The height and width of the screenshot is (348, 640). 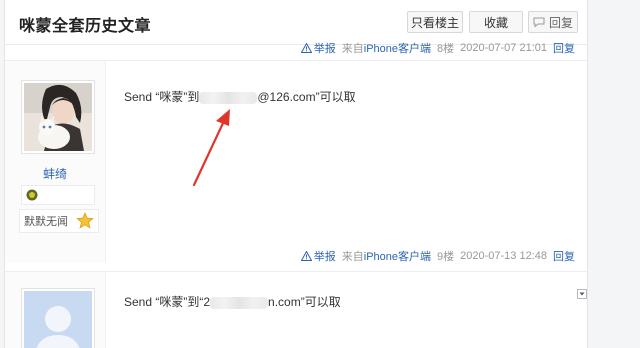 I want to click on reply-button: 回复, so click(x=553, y=22).